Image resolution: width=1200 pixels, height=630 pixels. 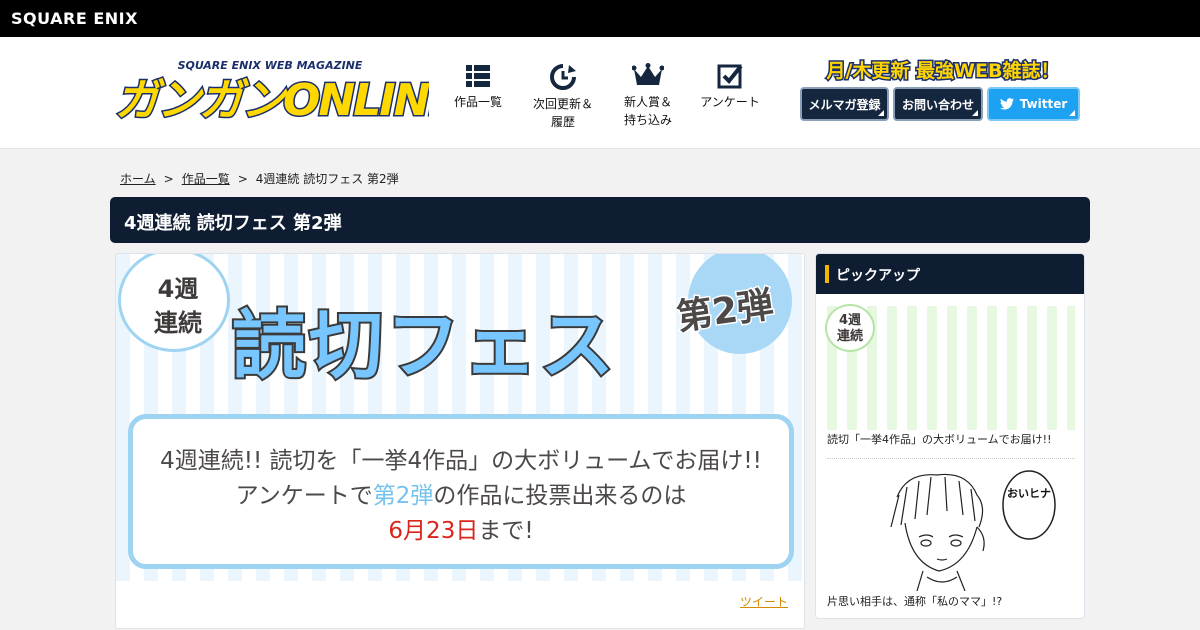 I want to click on nav-works-list: 作品一覧, so click(x=478, y=87).